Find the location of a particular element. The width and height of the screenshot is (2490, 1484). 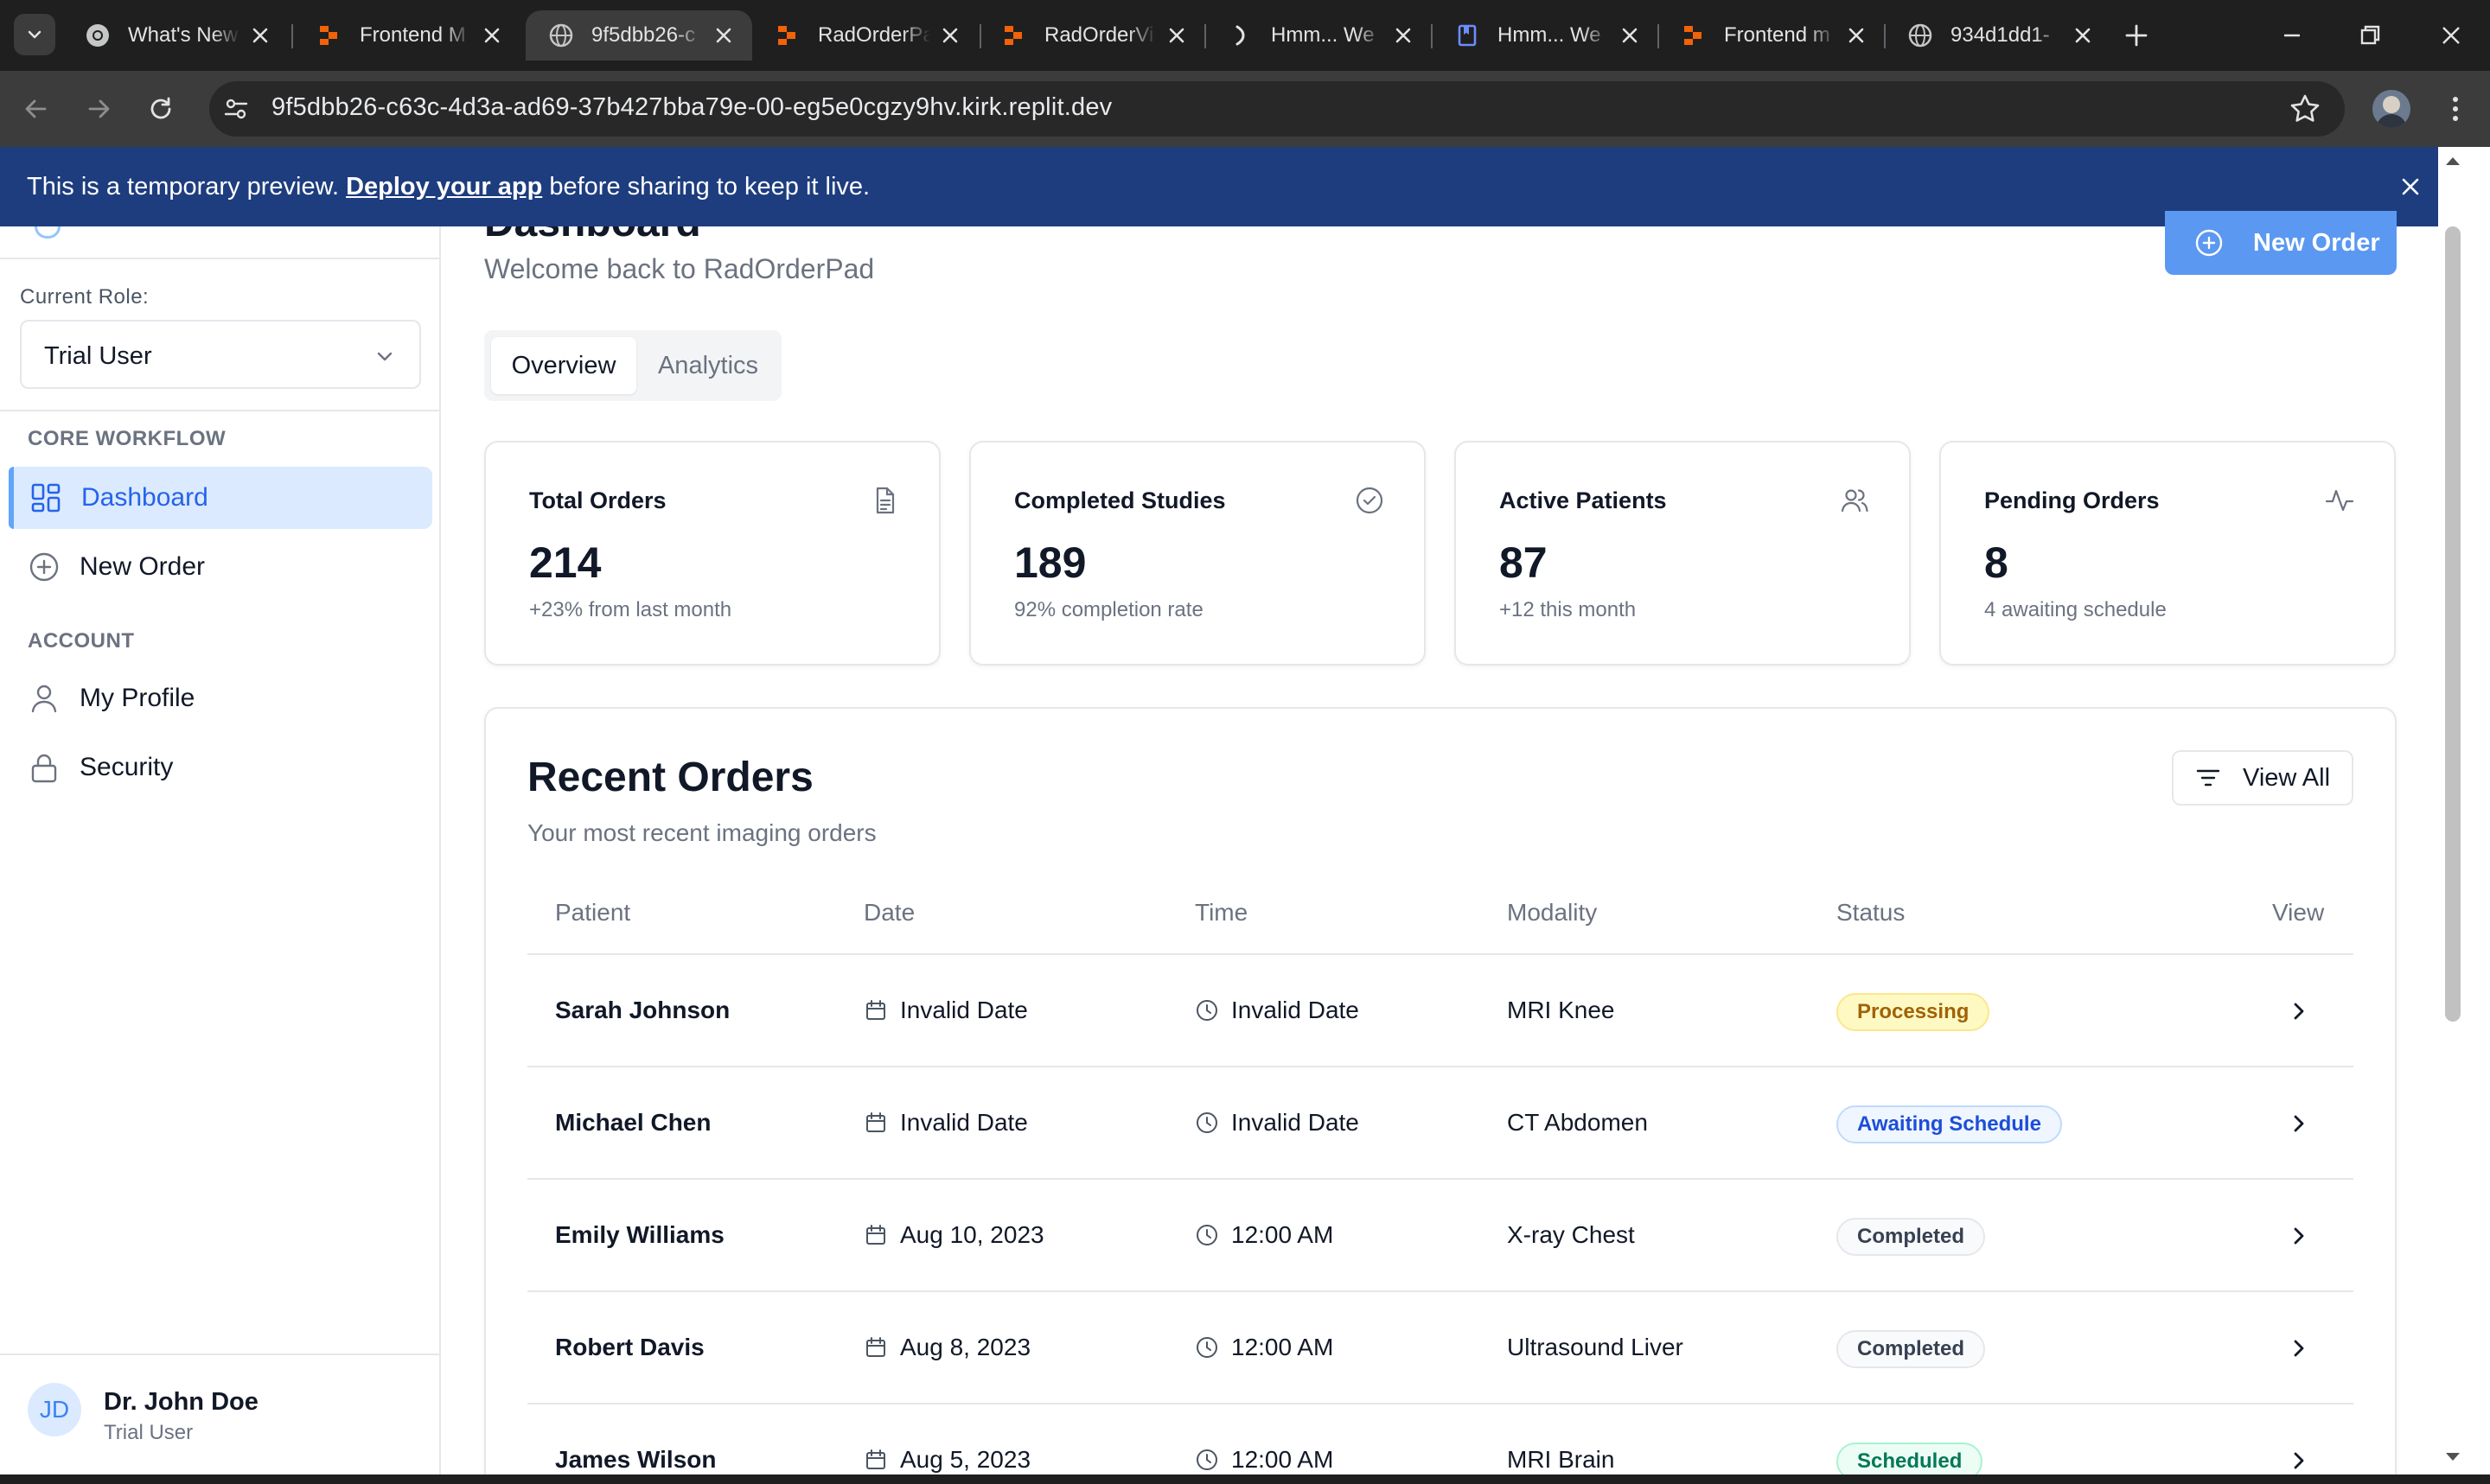

browser-tab-5: RadOrderVi is located at coordinates (1092, 36).